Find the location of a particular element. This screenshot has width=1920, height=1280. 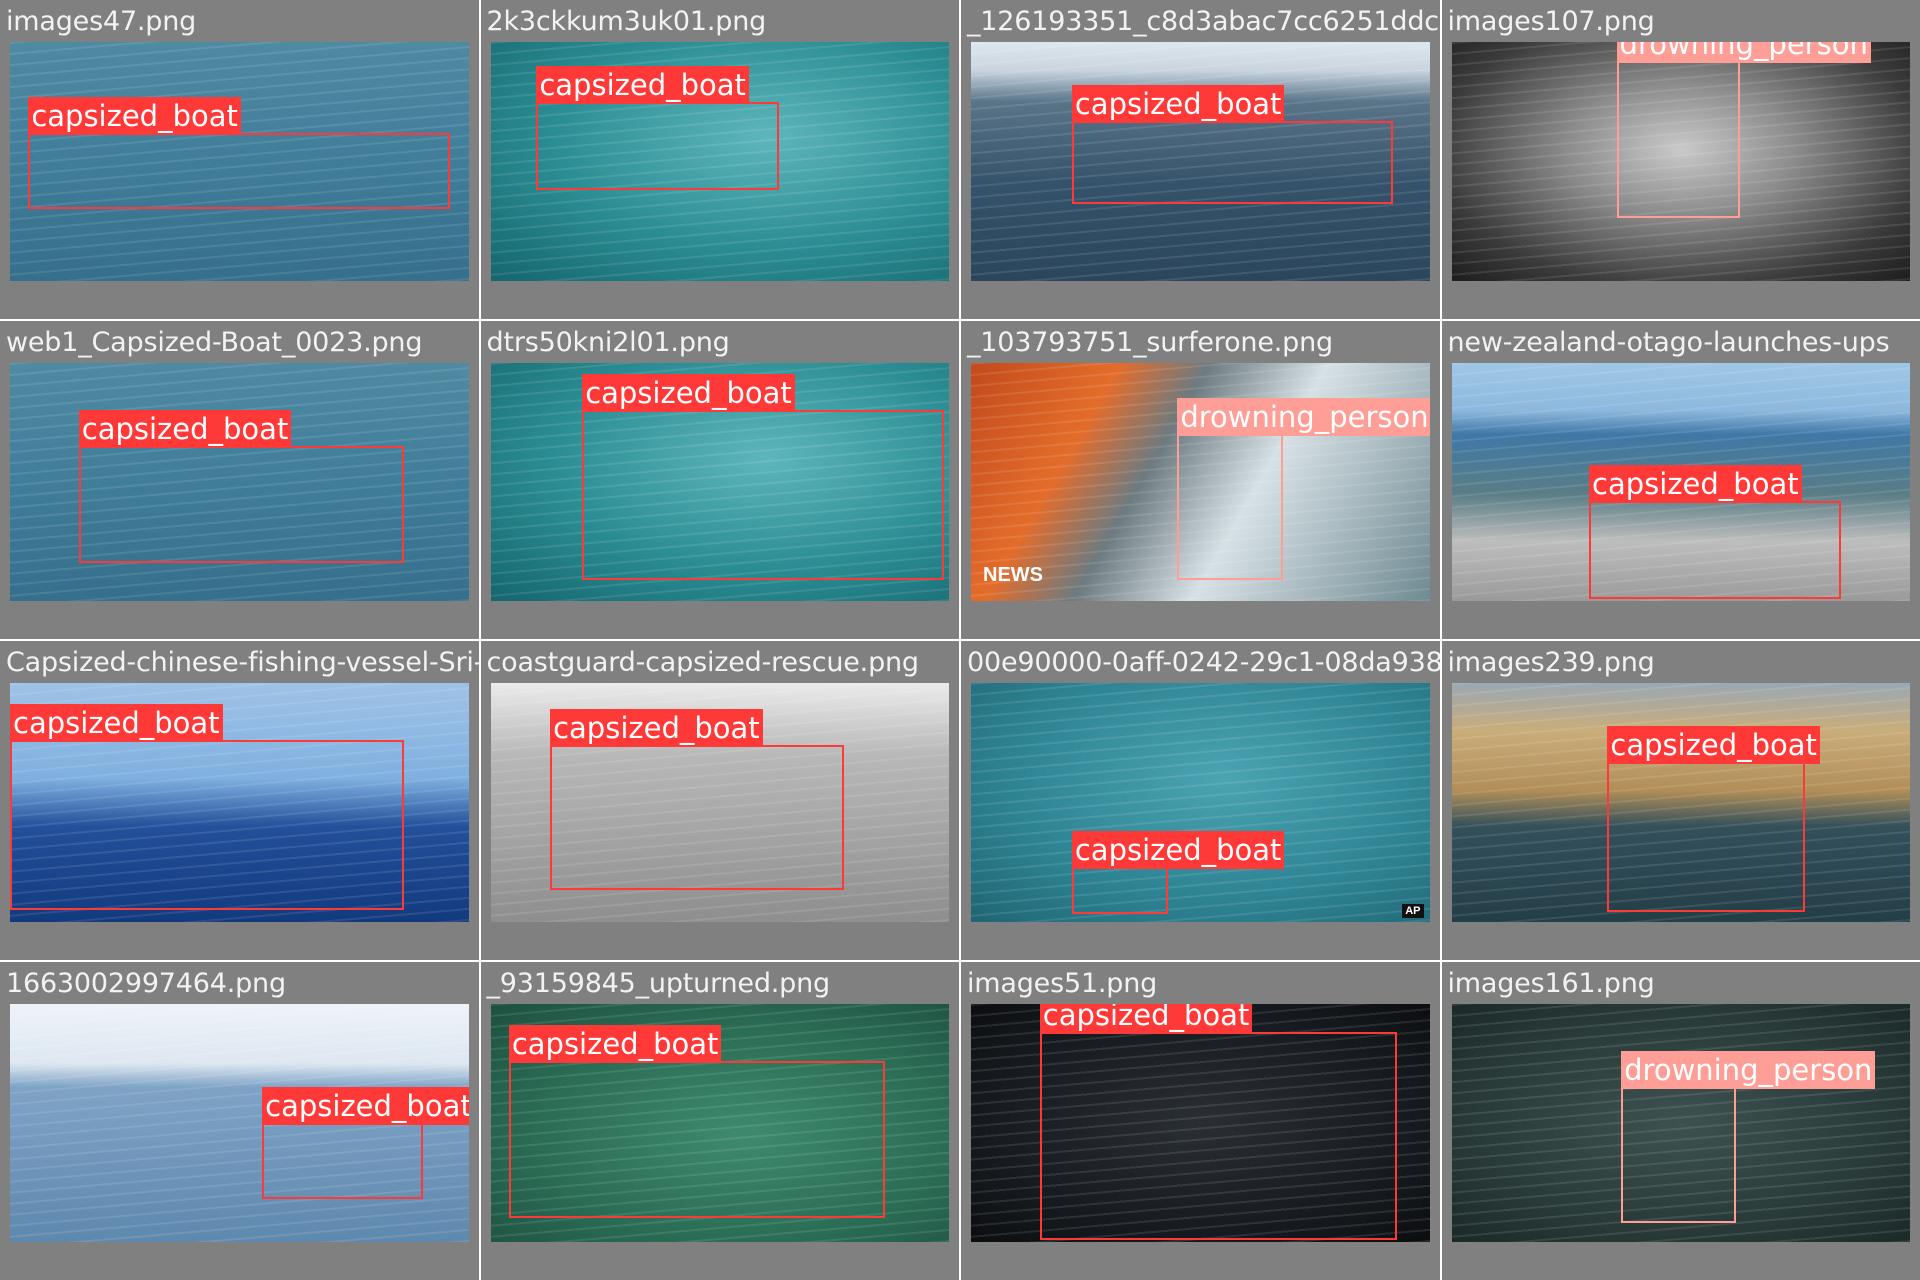

result-tile: capsized_boat 1663002997464.png is located at coordinates (239, 1120).